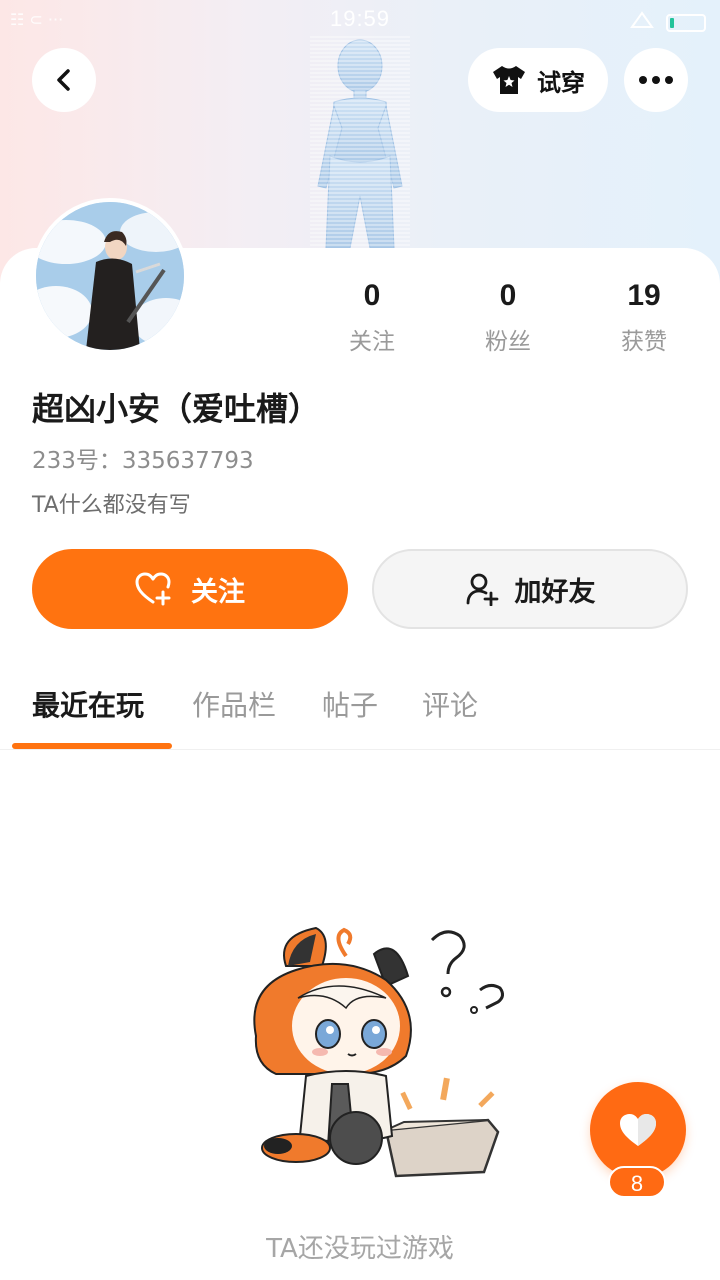  I want to click on active-tab-indicator, so click(92, 746).